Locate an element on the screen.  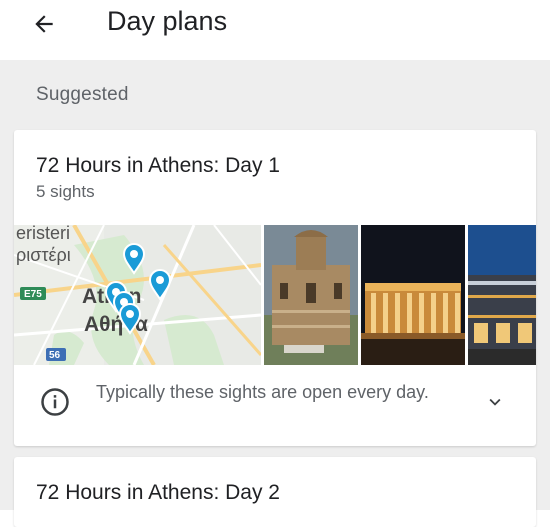
church-photo is located at coordinates (311, 295).